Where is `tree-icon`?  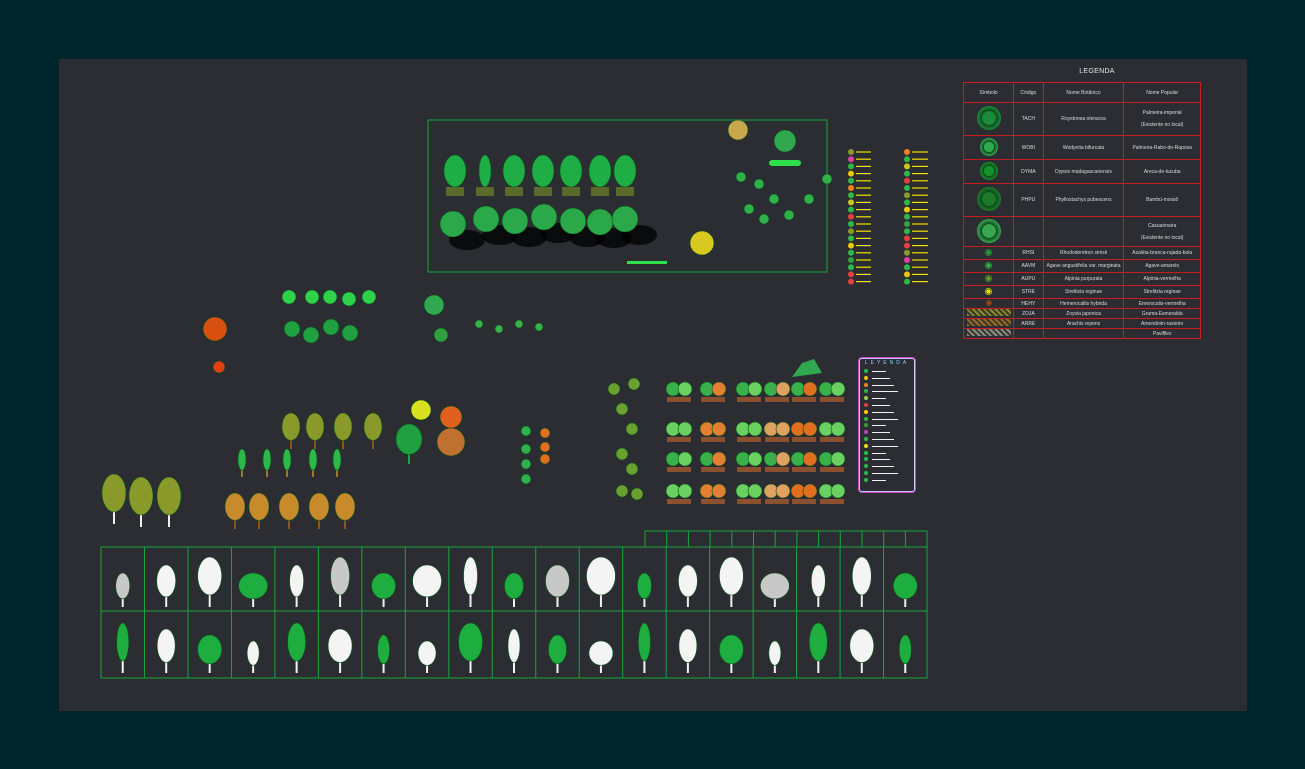
tree-icon is located at coordinates (600, 171).